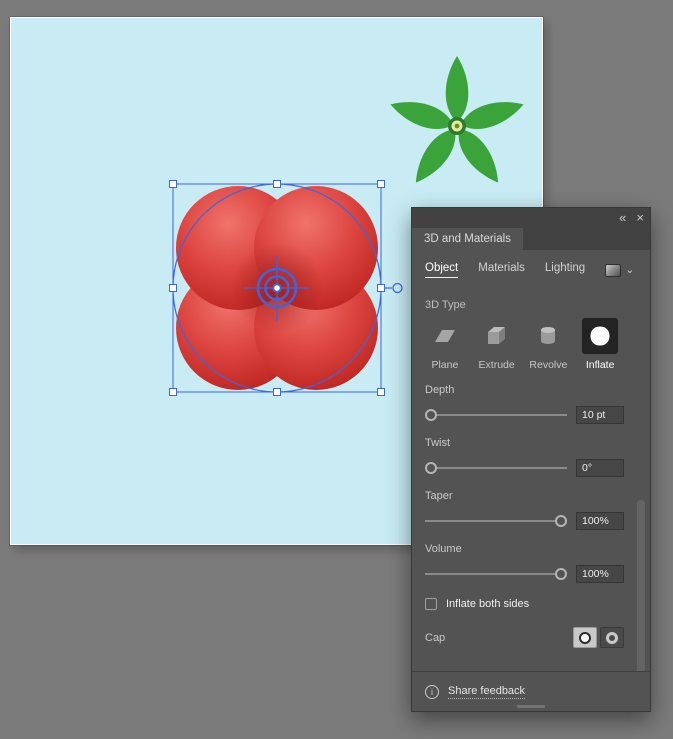 This screenshot has width=673, height=739. Describe the element at coordinates (457, 126) in the screenshot. I see `flower-center-dot` at that location.